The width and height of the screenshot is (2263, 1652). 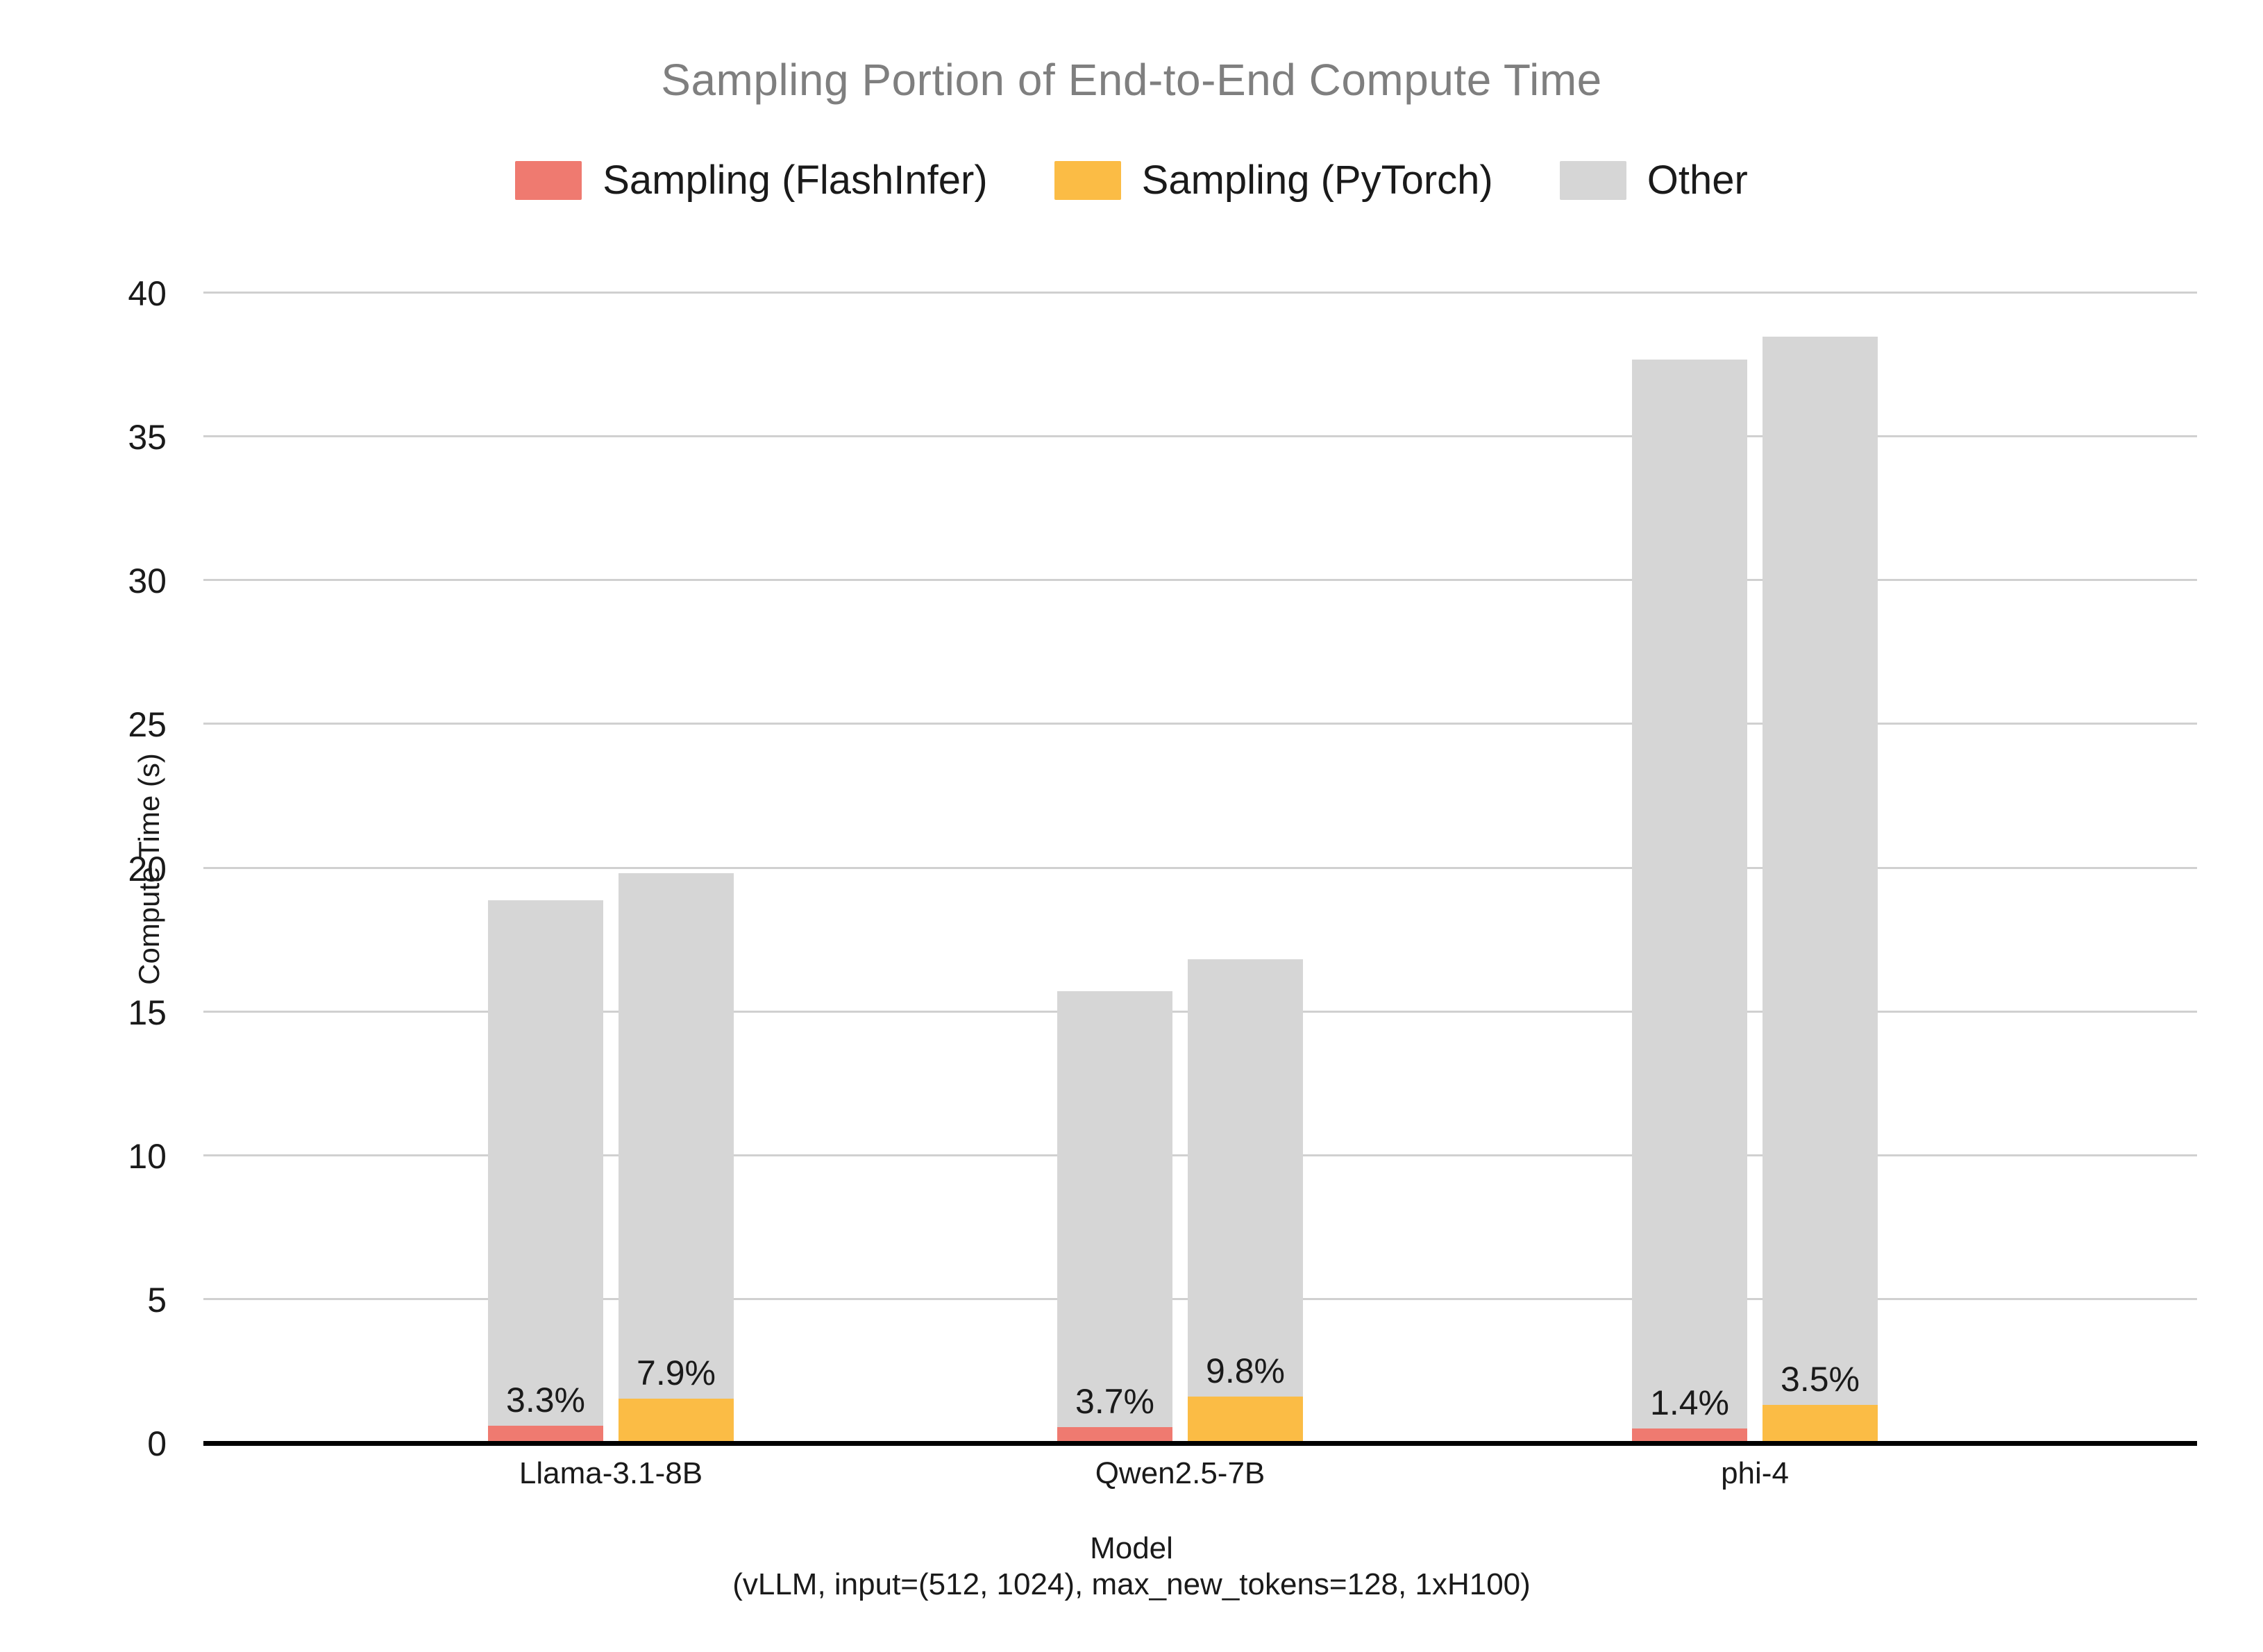 I want to click on bar-percent-label: 7.9%, so click(x=676, y=1372).